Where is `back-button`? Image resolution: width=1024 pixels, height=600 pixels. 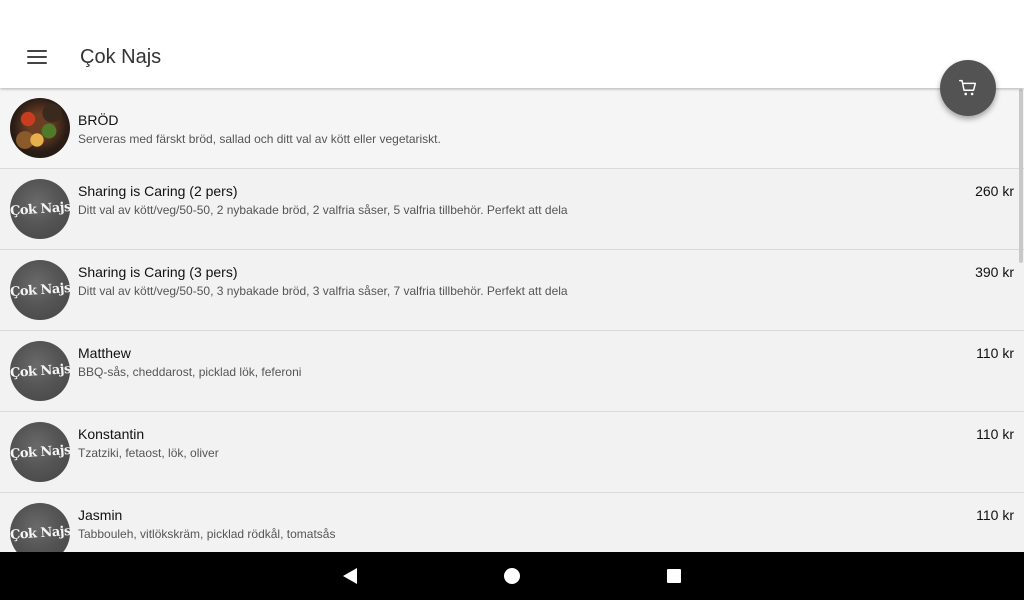
back-button is located at coordinates (350, 576).